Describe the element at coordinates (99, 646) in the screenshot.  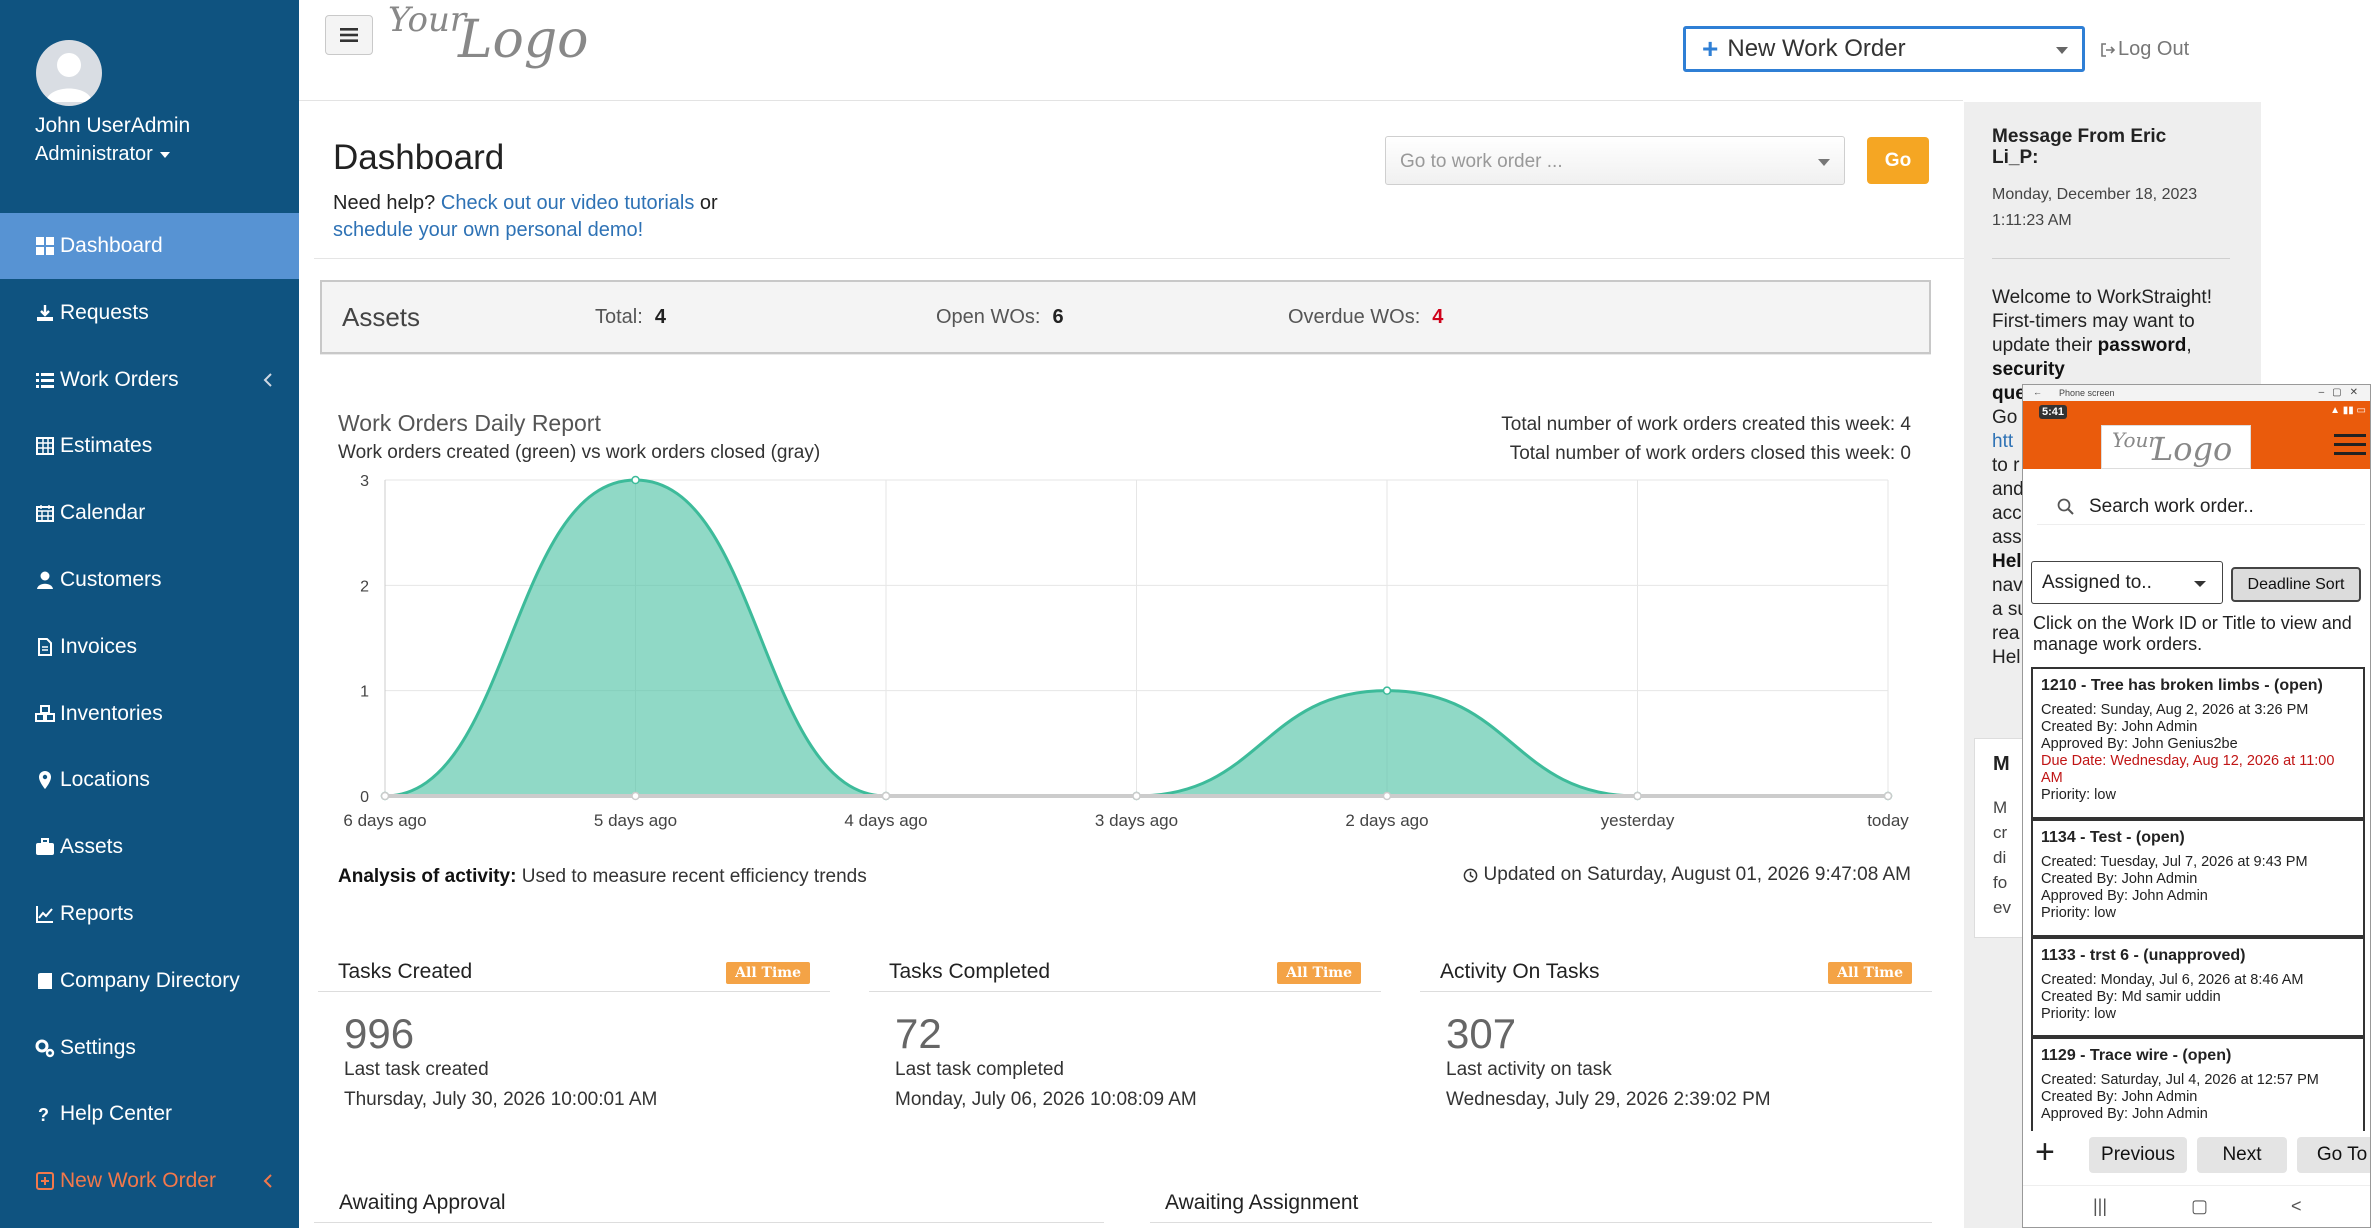
I see `sidebar-item-label: Invoices` at that location.